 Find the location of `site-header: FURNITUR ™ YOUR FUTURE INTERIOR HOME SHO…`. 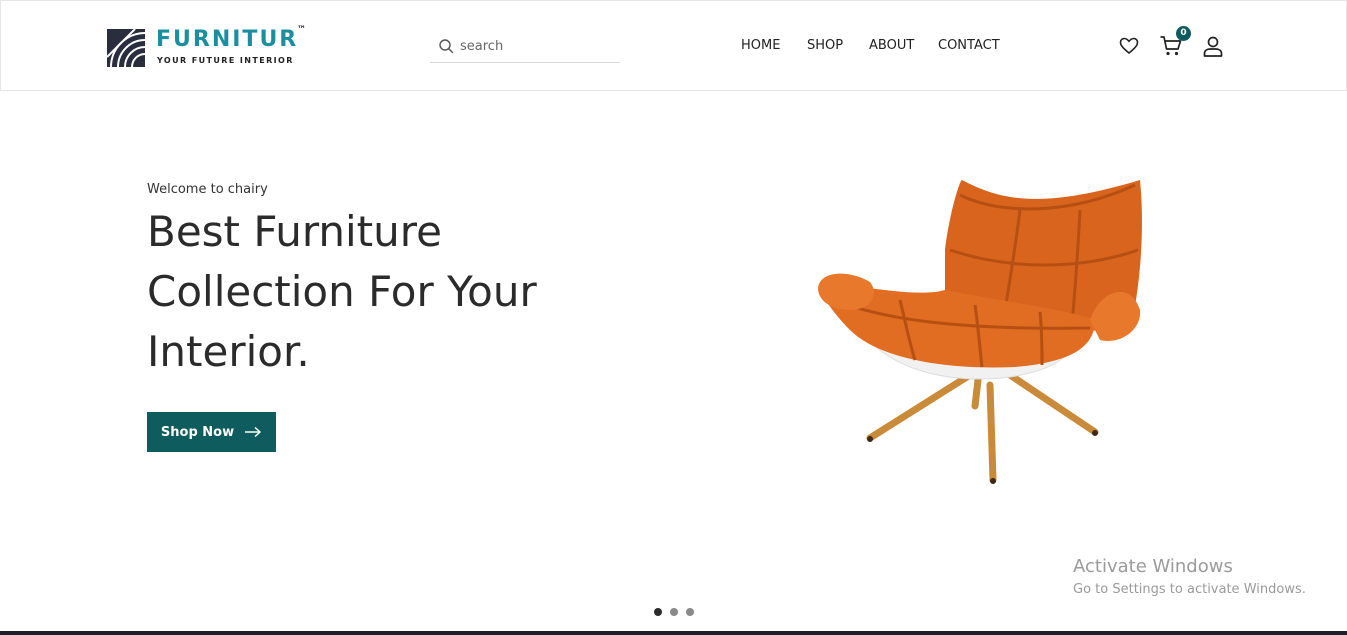

site-header: FURNITUR ™ YOUR FUTURE INTERIOR HOME SHO… is located at coordinates (673, 45).